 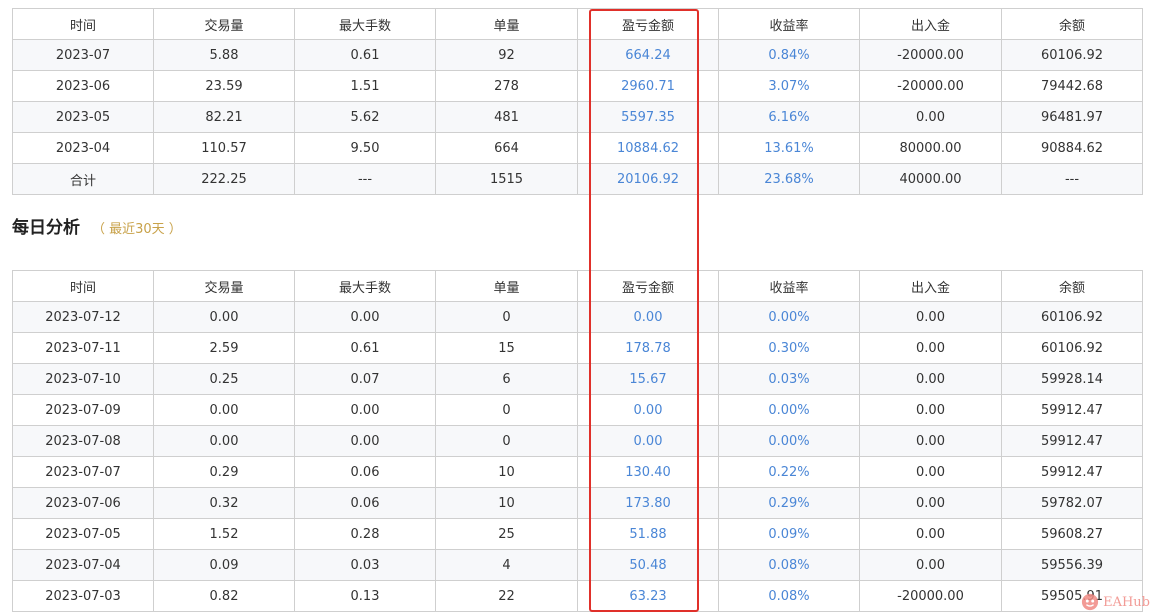 I want to click on table-cell: 0.29%, so click(x=789, y=503).